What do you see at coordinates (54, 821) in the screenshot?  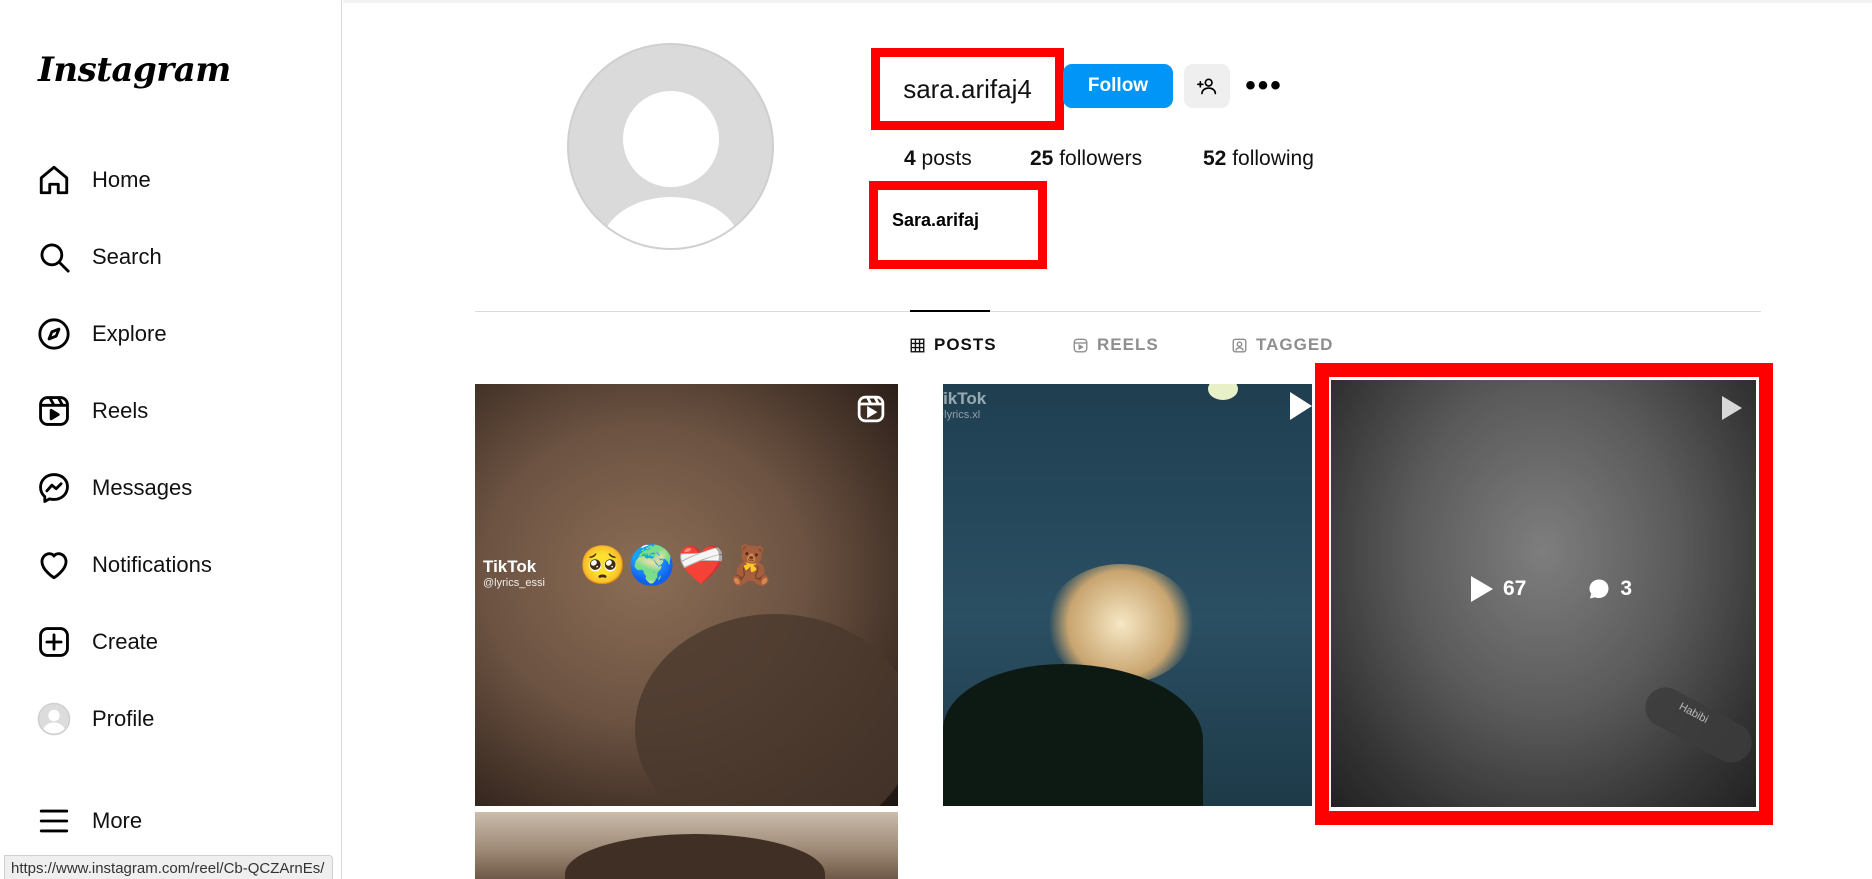 I see `menu-icon` at bounding box center [54, 821].